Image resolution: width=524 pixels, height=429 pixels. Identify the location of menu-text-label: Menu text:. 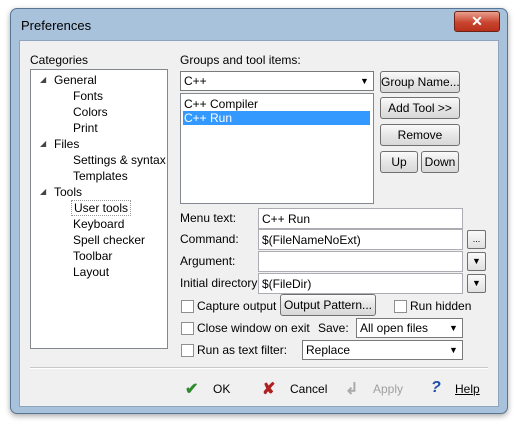
(208, 218).